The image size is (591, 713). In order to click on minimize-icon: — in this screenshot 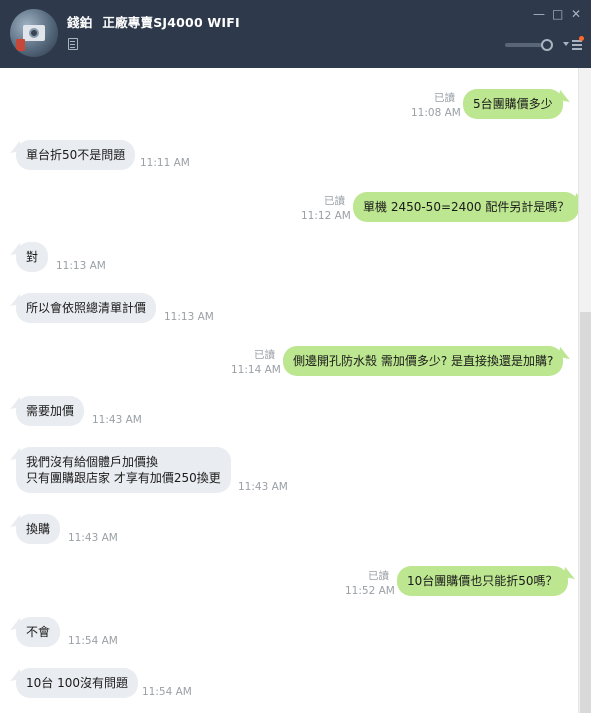, I will do `click(539, 14)`.